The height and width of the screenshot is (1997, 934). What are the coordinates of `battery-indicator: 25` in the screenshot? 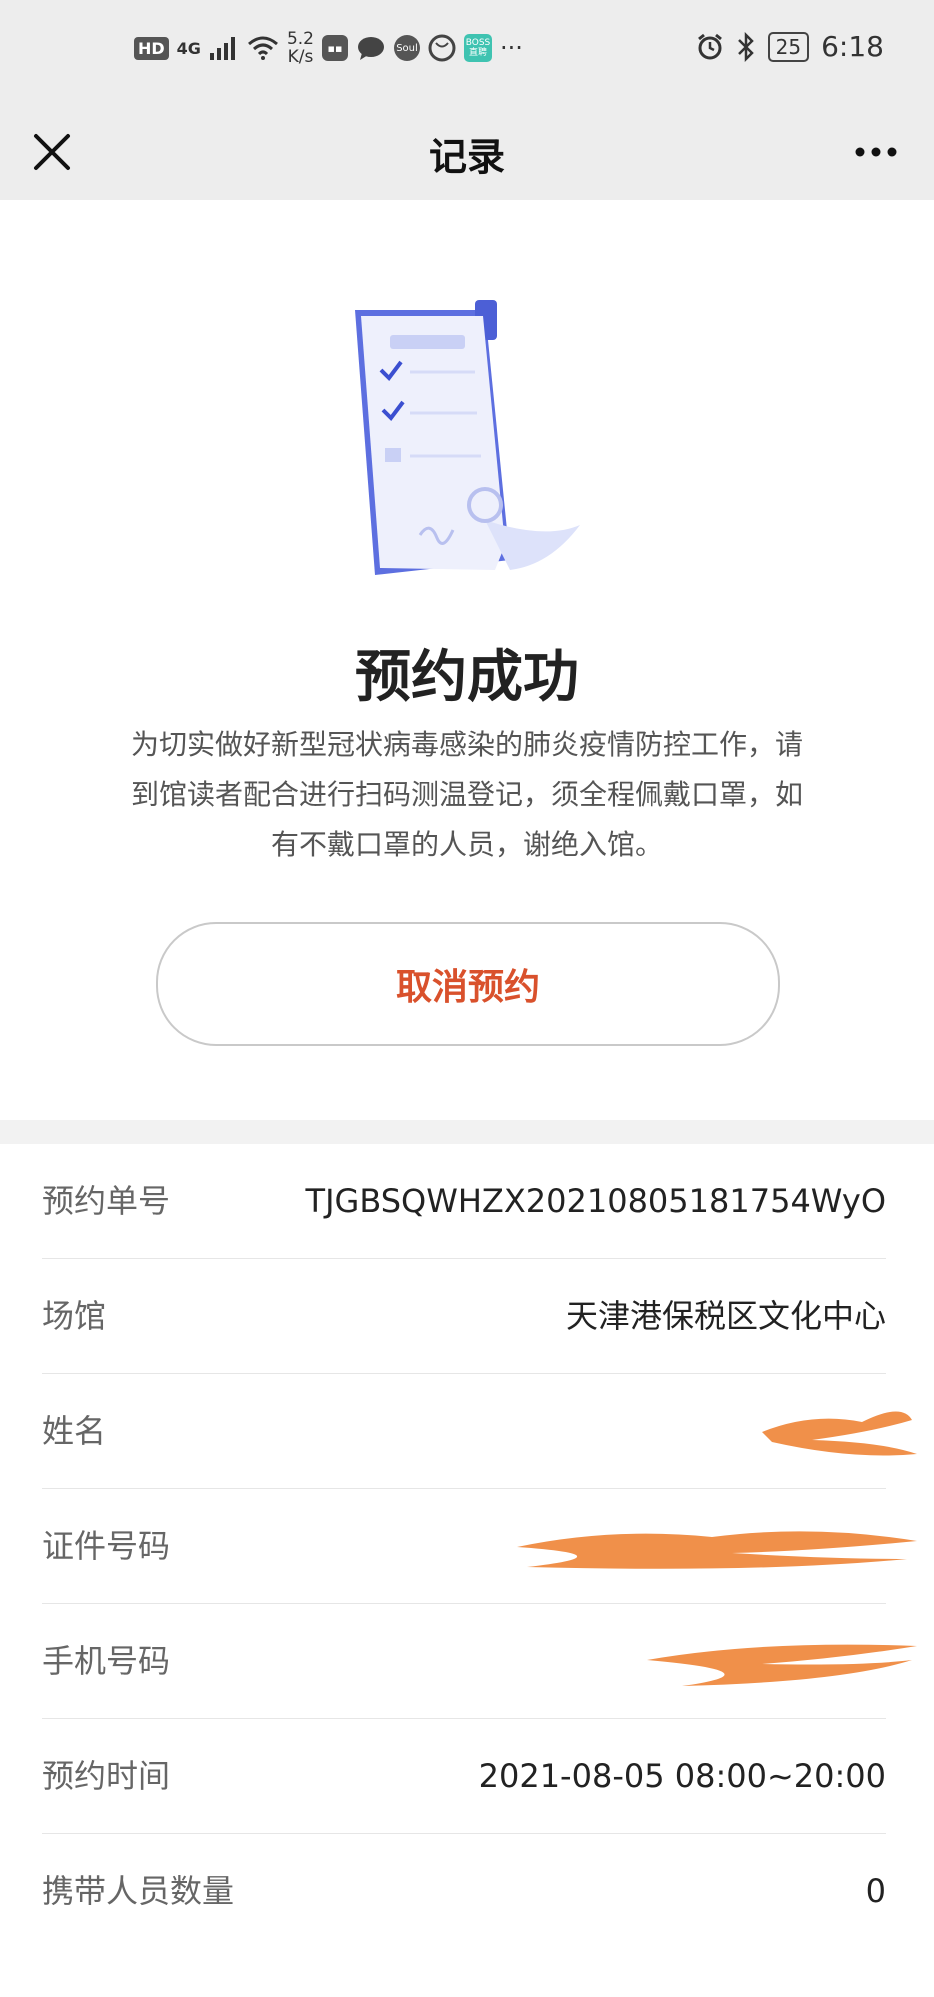 It's located at (788, 46).